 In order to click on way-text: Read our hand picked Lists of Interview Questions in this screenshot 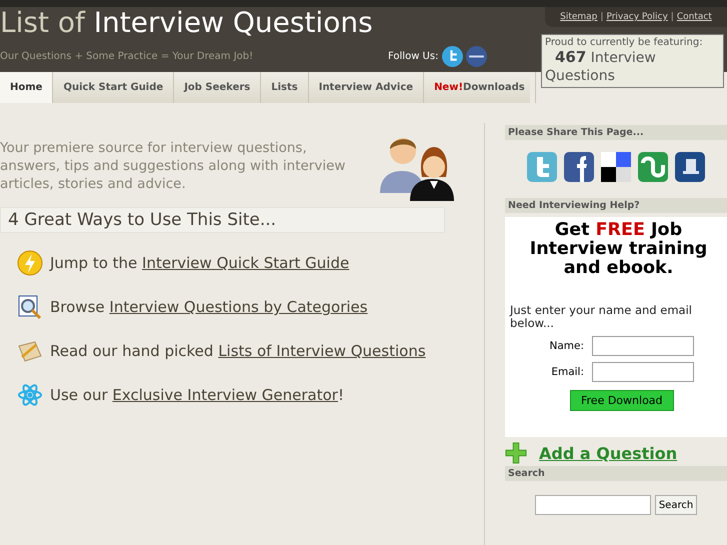, I will do `click(238, 351)`.